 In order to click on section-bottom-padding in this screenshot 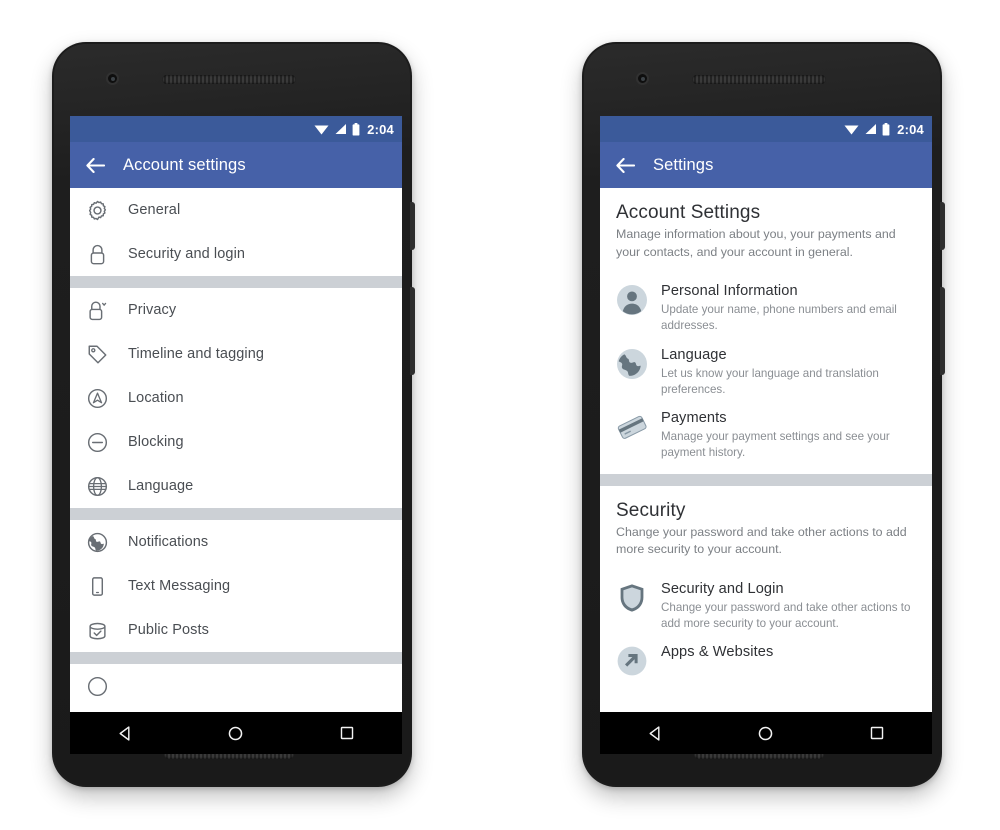, I will do `click(766, 467)`.